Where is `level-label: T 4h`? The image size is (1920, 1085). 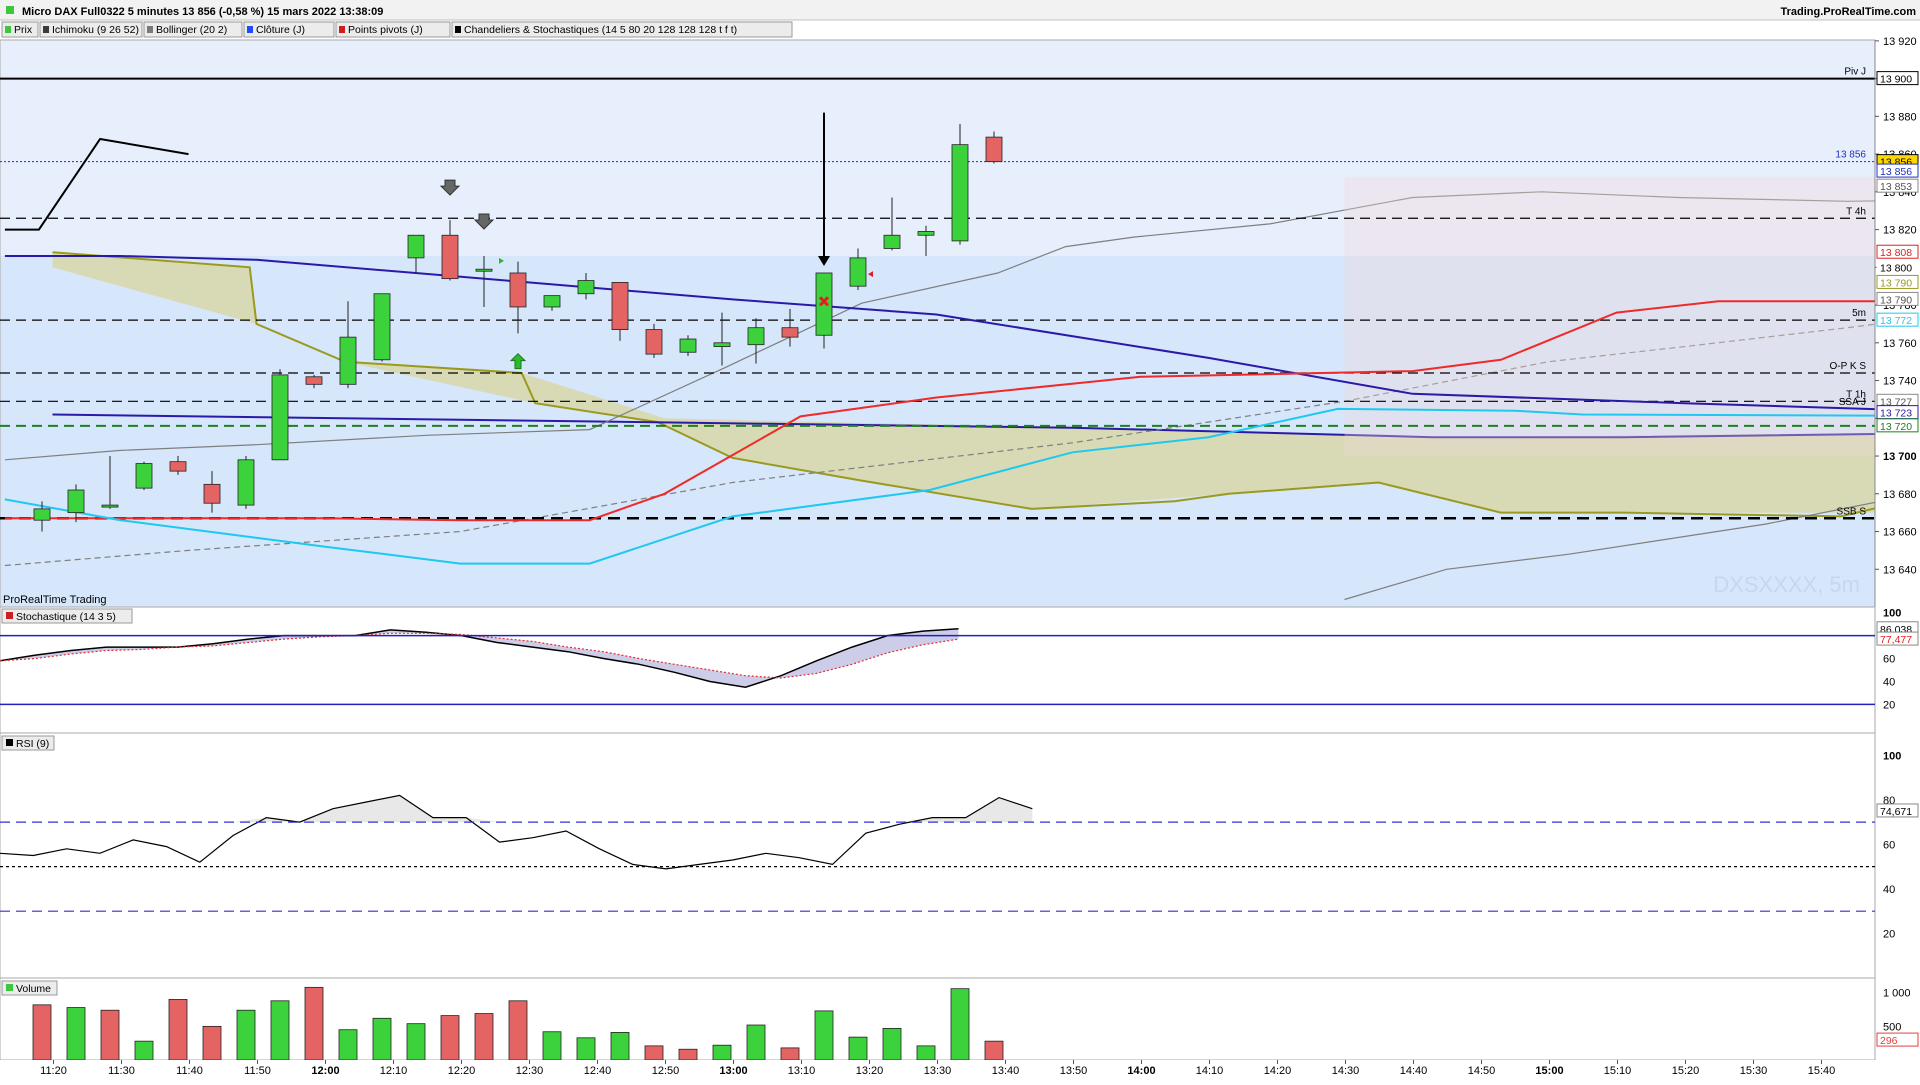
level-label: T 4h is located at coordinates (1856, 211).